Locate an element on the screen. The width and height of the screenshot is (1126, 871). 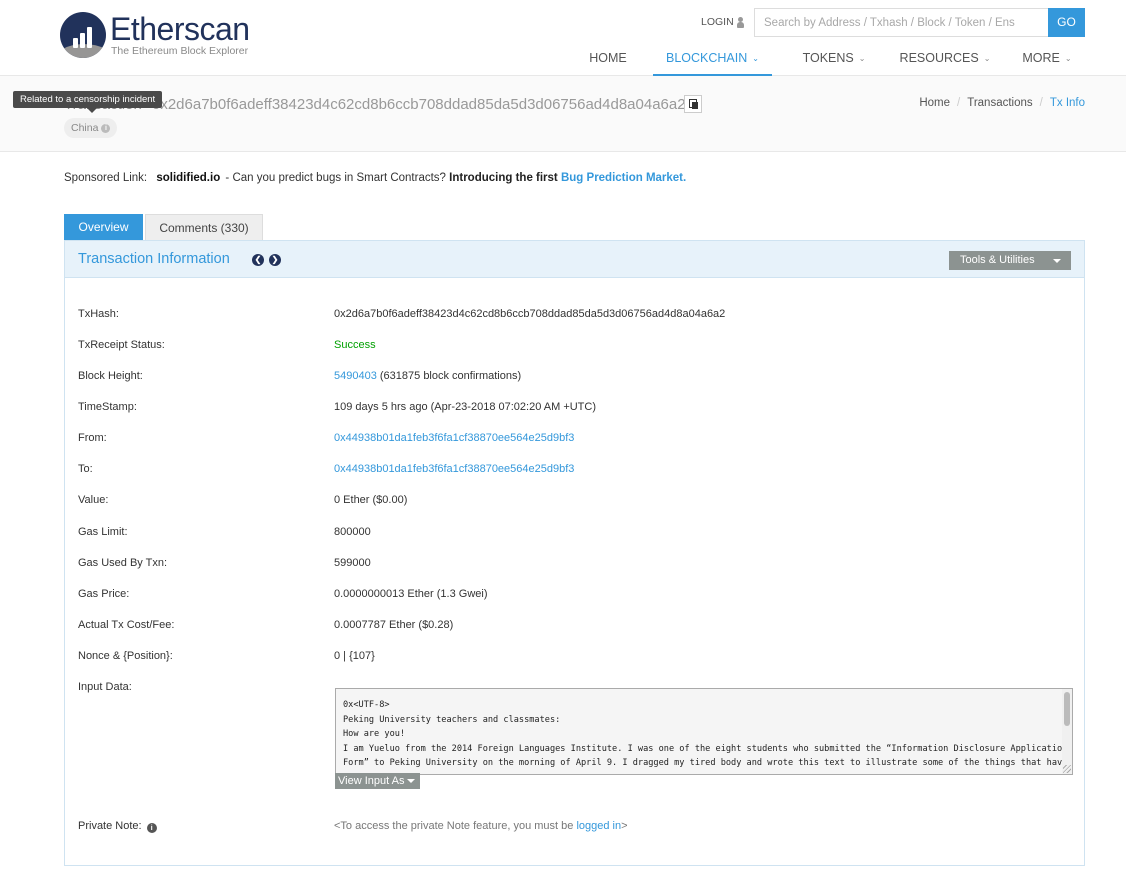
user-icon is located at coordinates (740, 22).